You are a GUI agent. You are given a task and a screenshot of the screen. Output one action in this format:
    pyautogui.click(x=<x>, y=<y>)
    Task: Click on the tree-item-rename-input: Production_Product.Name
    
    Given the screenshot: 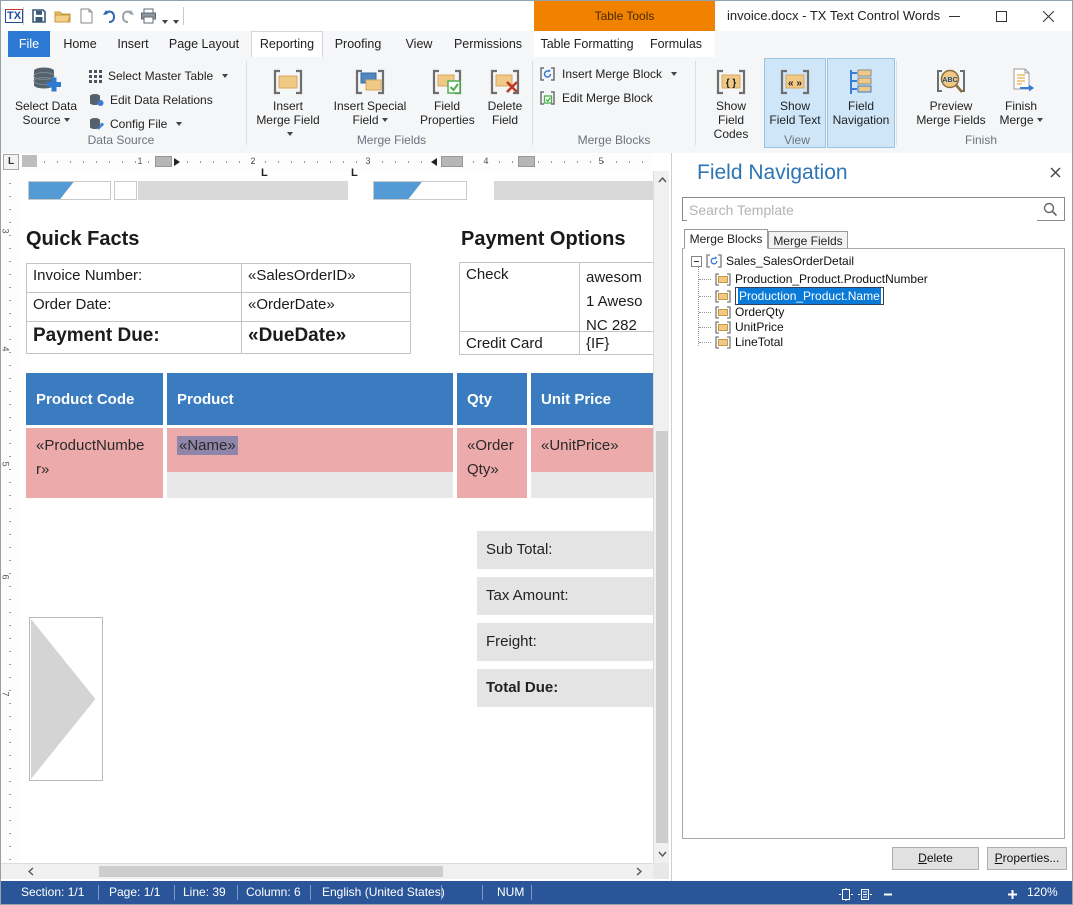 What is the action you would take?
    pyautogui.click(x=809, y=296)
    